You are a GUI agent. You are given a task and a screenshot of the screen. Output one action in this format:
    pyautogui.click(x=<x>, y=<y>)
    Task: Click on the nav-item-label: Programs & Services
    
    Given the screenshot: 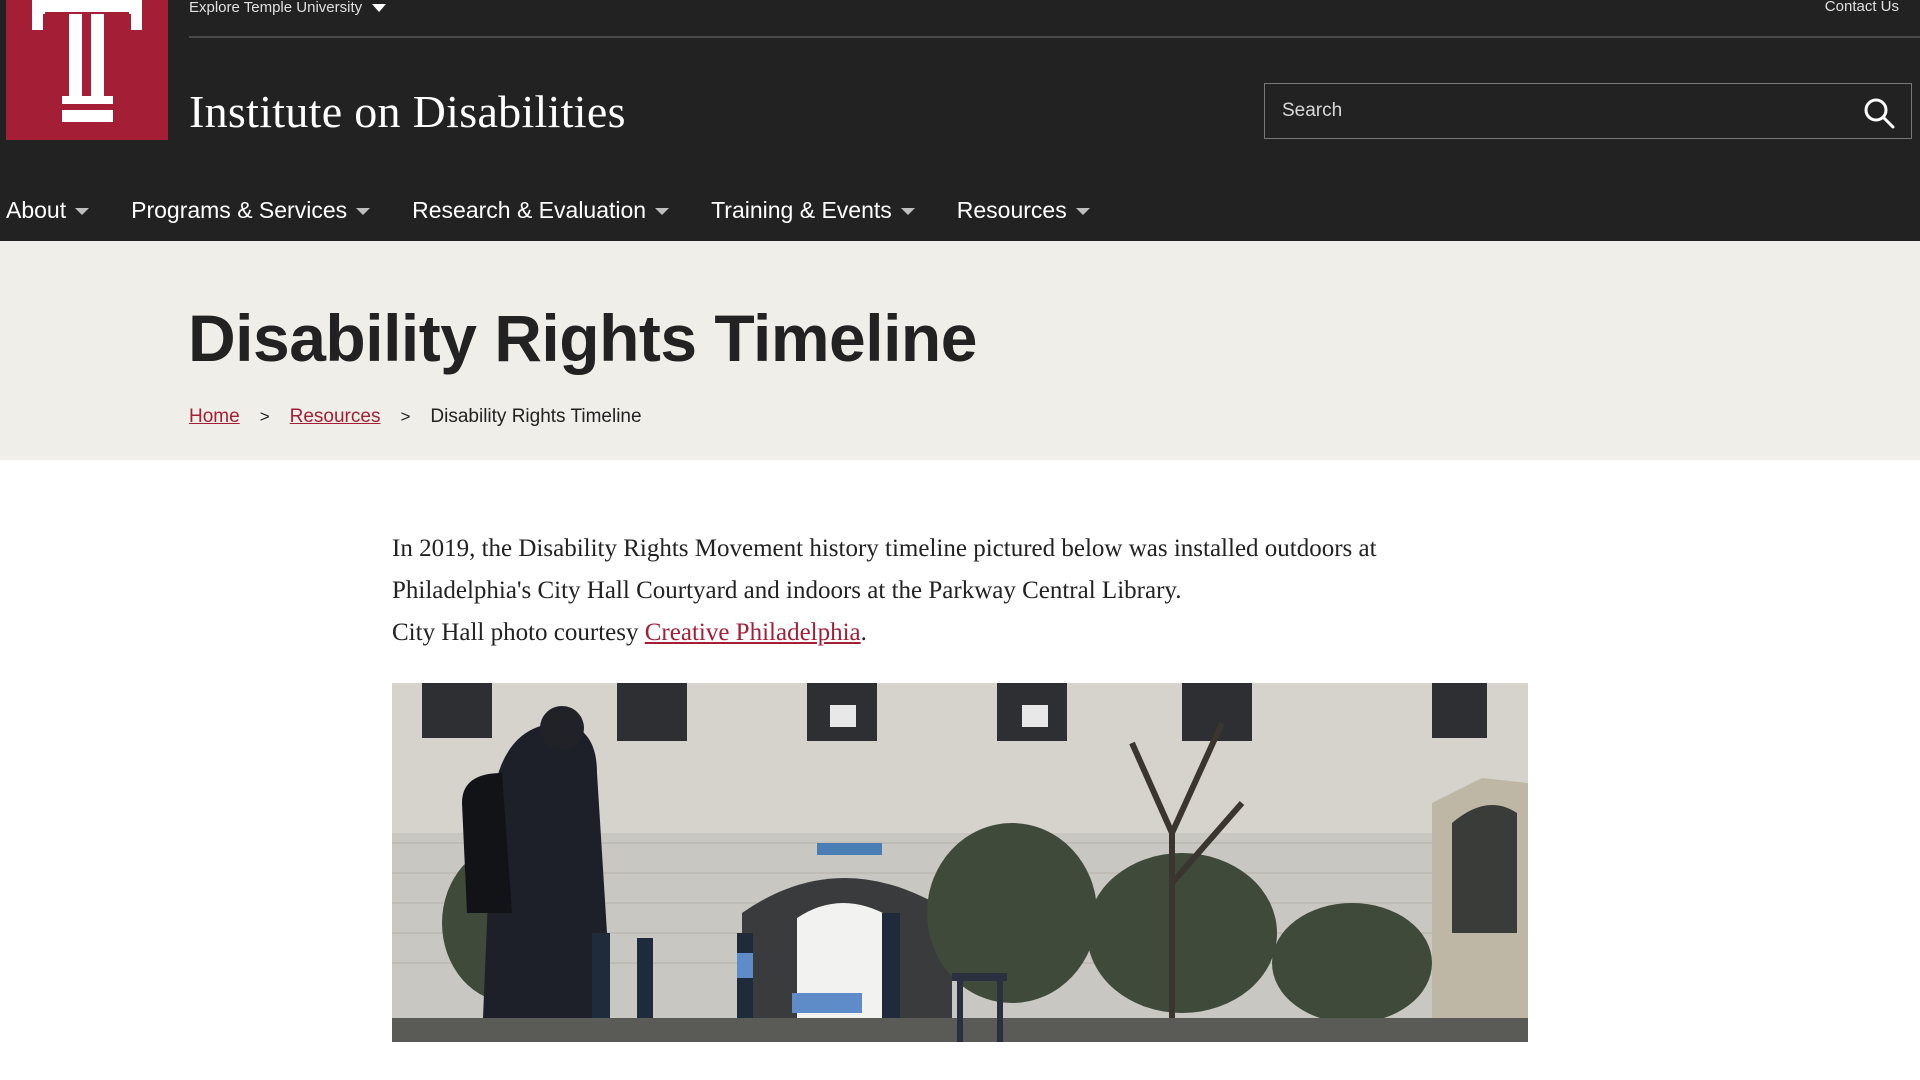 What is the action you would take?
    pyautogui.click(x=239, y=209)
    